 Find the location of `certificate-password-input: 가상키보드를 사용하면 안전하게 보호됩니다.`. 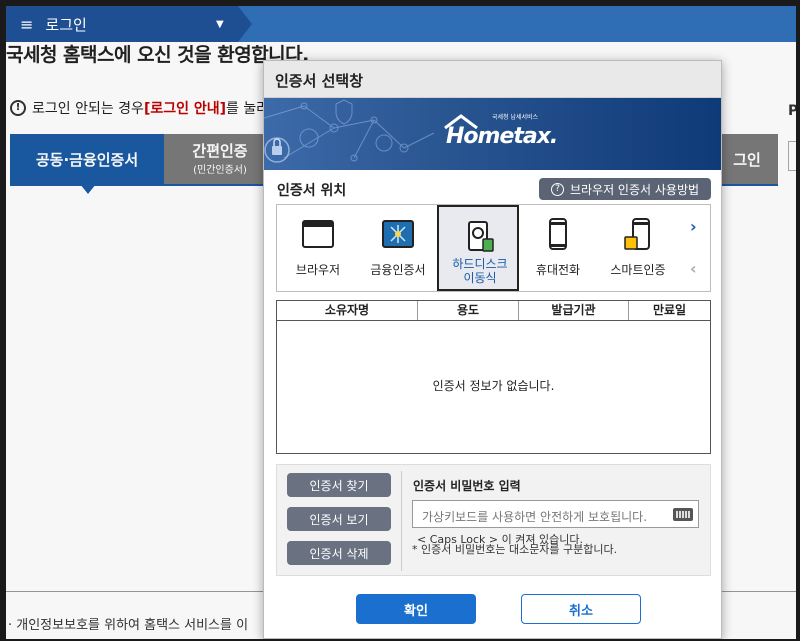

certificate-password-input: 가상키보드를 사용하면 안전하게 보호됩니다. is located at coordinates (555, 514).